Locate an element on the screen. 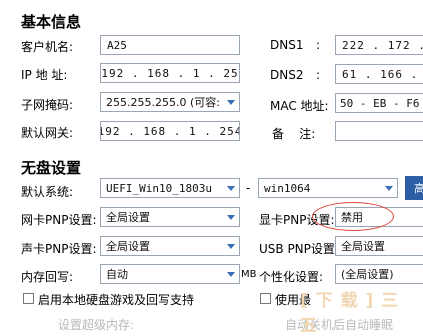  writeback-unit: MB is located at coordinates (249, 274).